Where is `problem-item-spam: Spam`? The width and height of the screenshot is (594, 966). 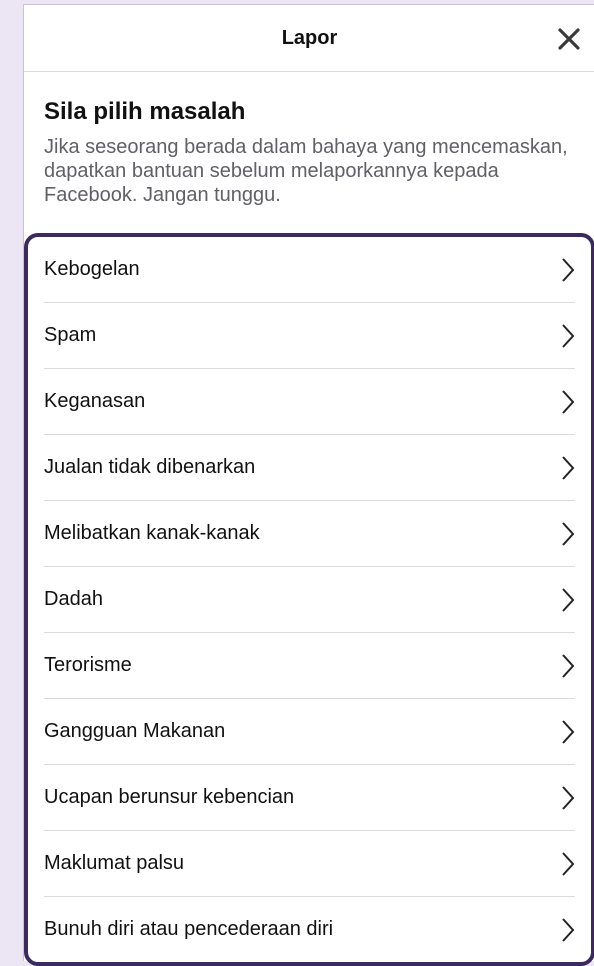 problem-item-spam: Spam is located at coordinates (309, 336).